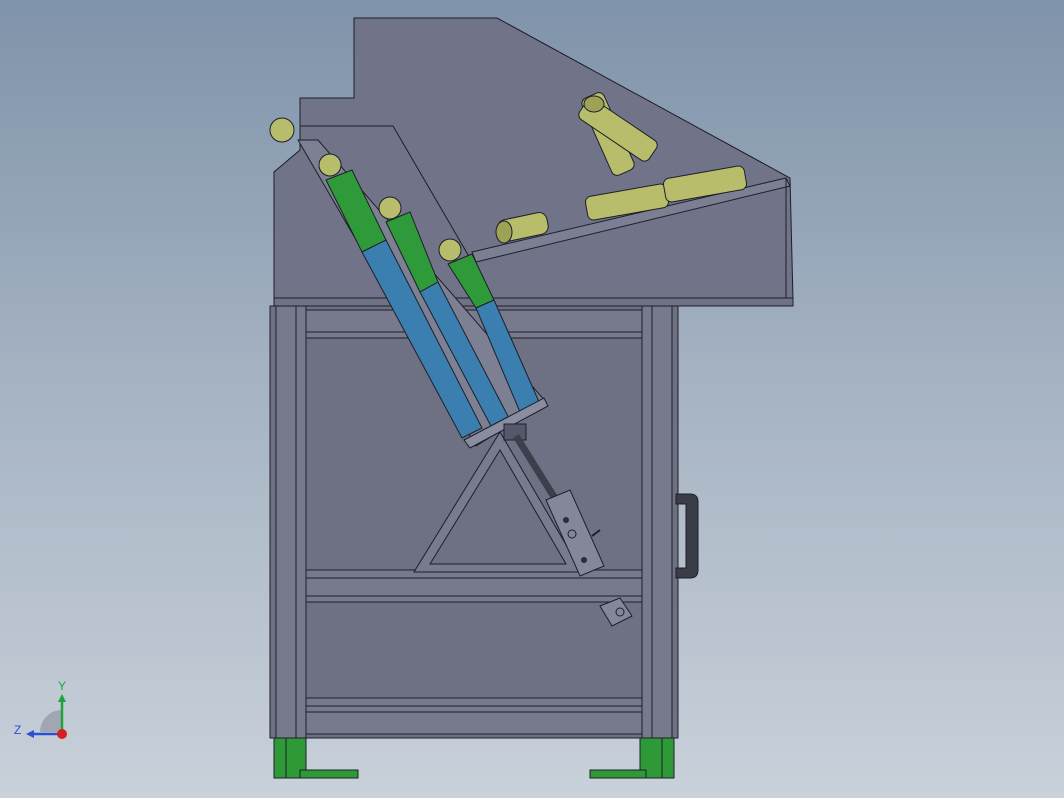 This screenshot has height=798, width=1064. Describe the element at coordinates (632, 758) in the screenshot. I see `right-foot` at that location.